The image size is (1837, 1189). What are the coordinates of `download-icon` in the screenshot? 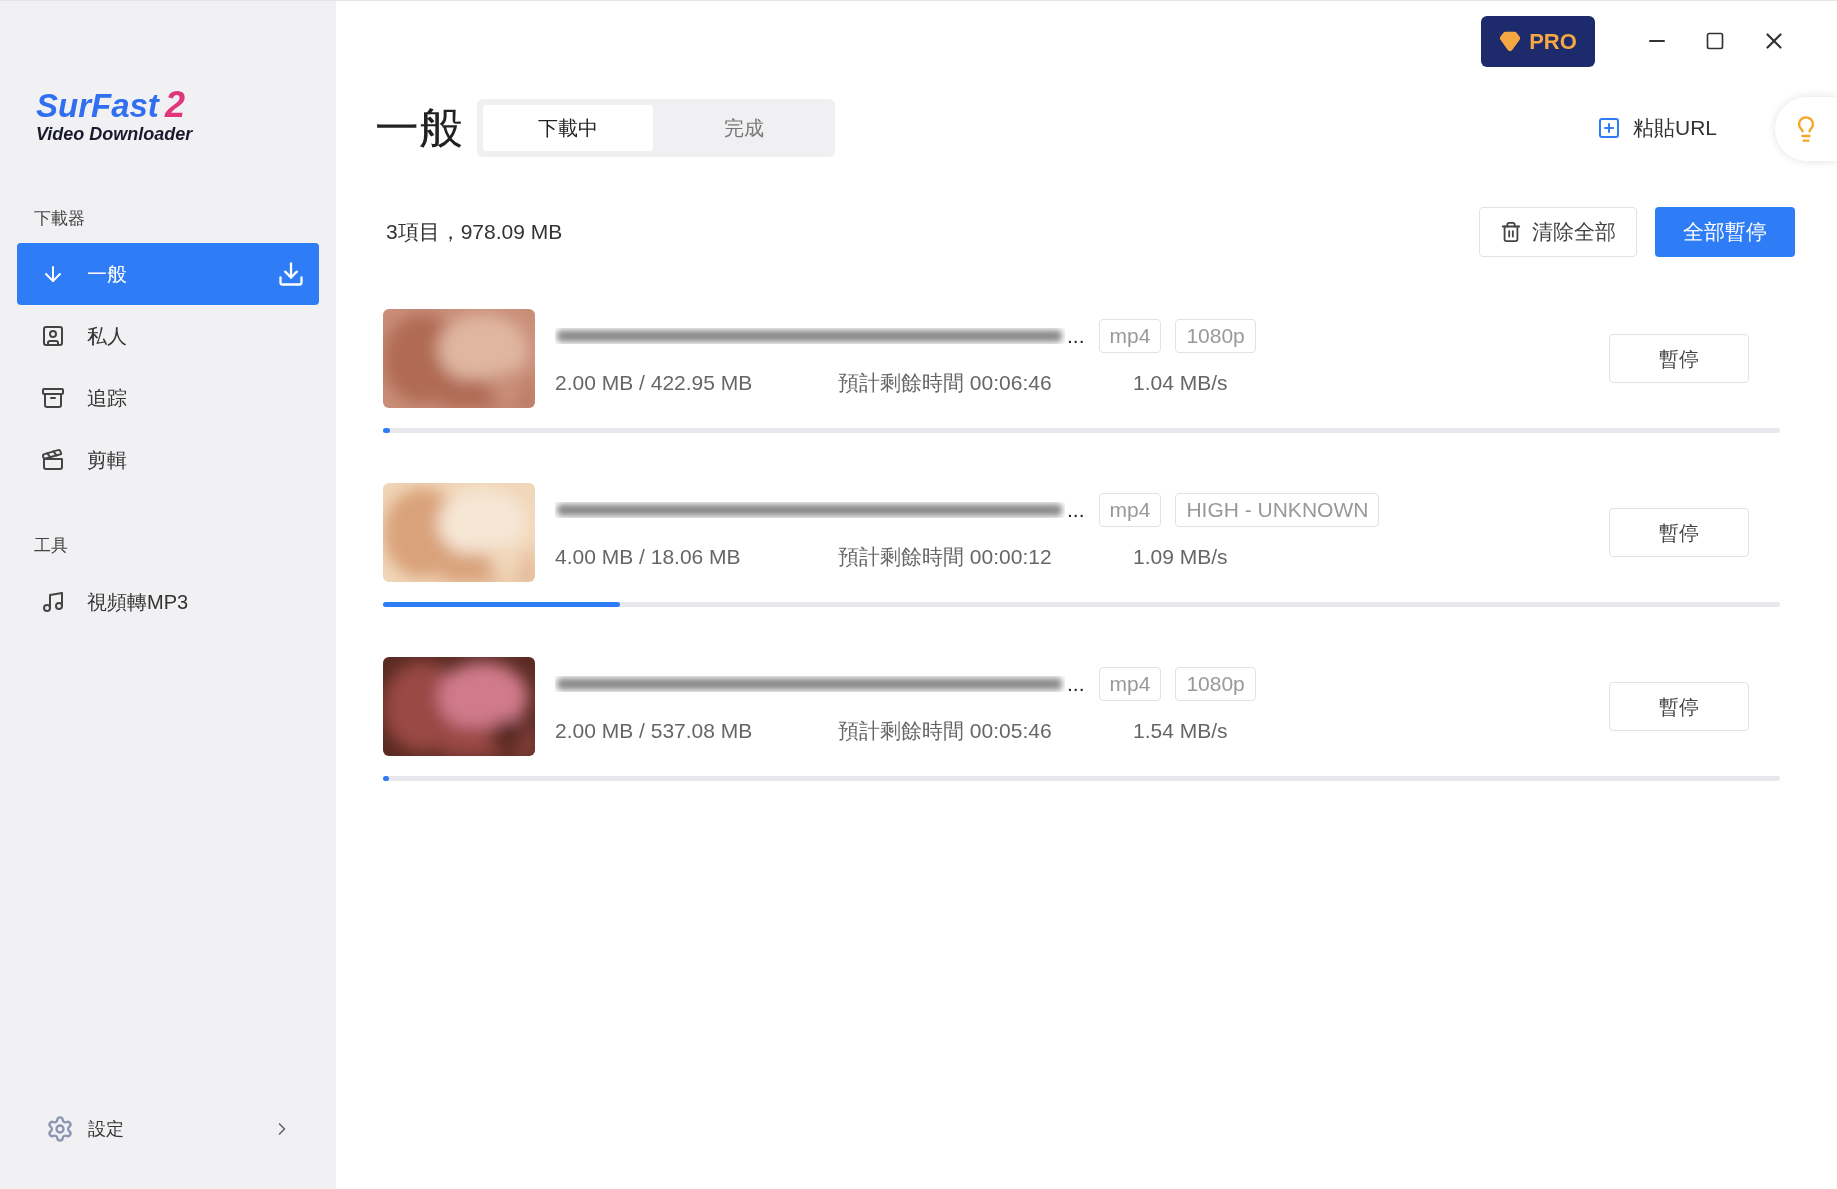 It's located at (291, 274).